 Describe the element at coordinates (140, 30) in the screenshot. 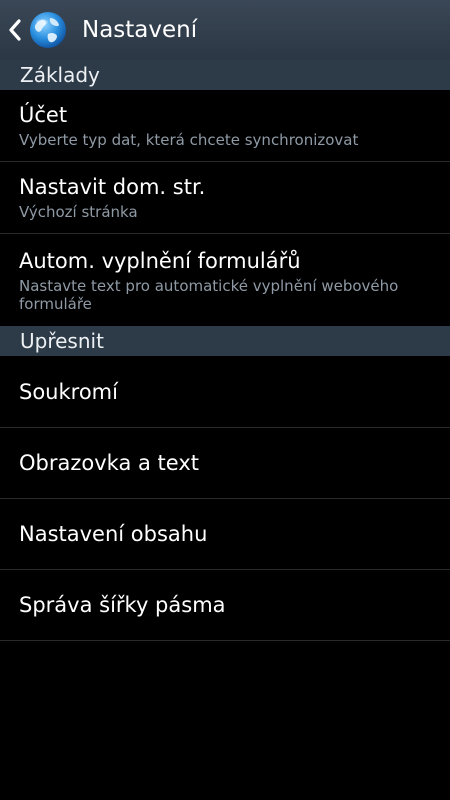

I see `page-title: Nastavení` at that location.